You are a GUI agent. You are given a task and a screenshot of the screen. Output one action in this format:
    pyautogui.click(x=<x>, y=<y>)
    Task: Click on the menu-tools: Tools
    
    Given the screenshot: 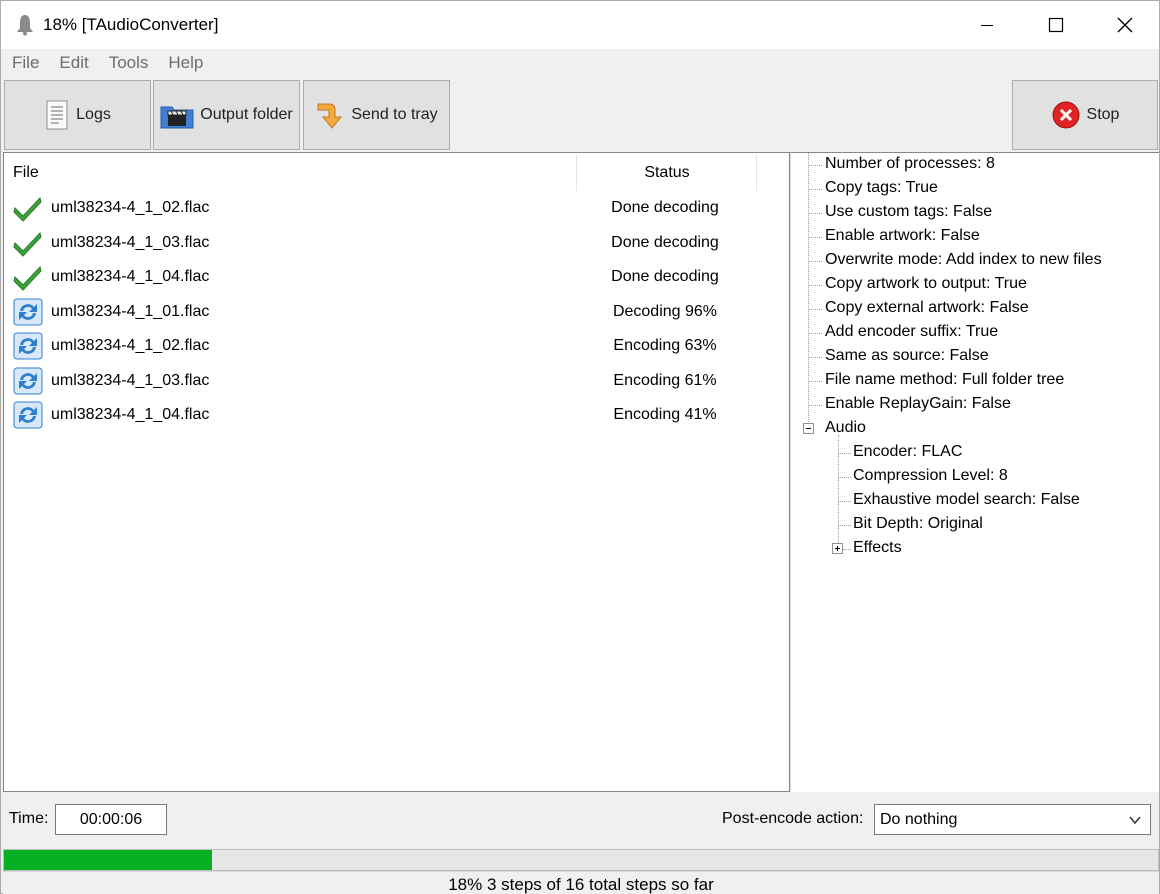 What is the action you would take?
    pyautogui.click(x=129, y=63)
    